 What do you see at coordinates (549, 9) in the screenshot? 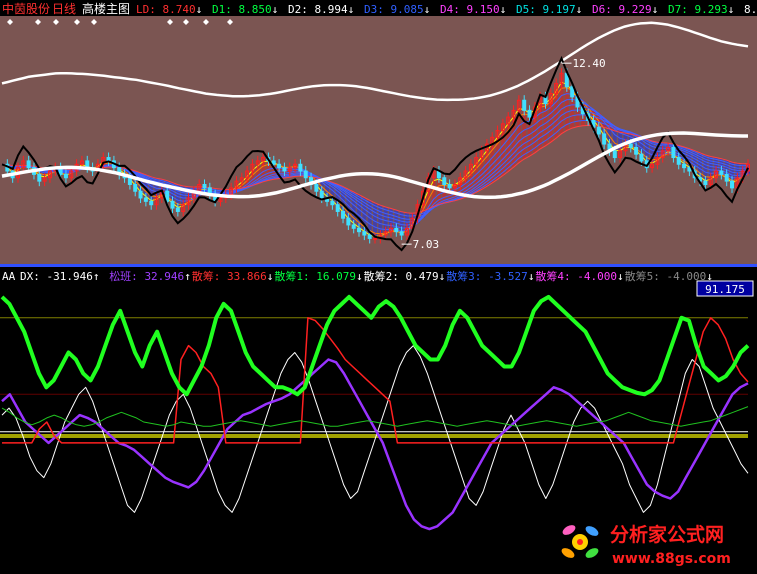
I see `legend-item-5: D5: 9.197↓` at bounding box center [549, 9].